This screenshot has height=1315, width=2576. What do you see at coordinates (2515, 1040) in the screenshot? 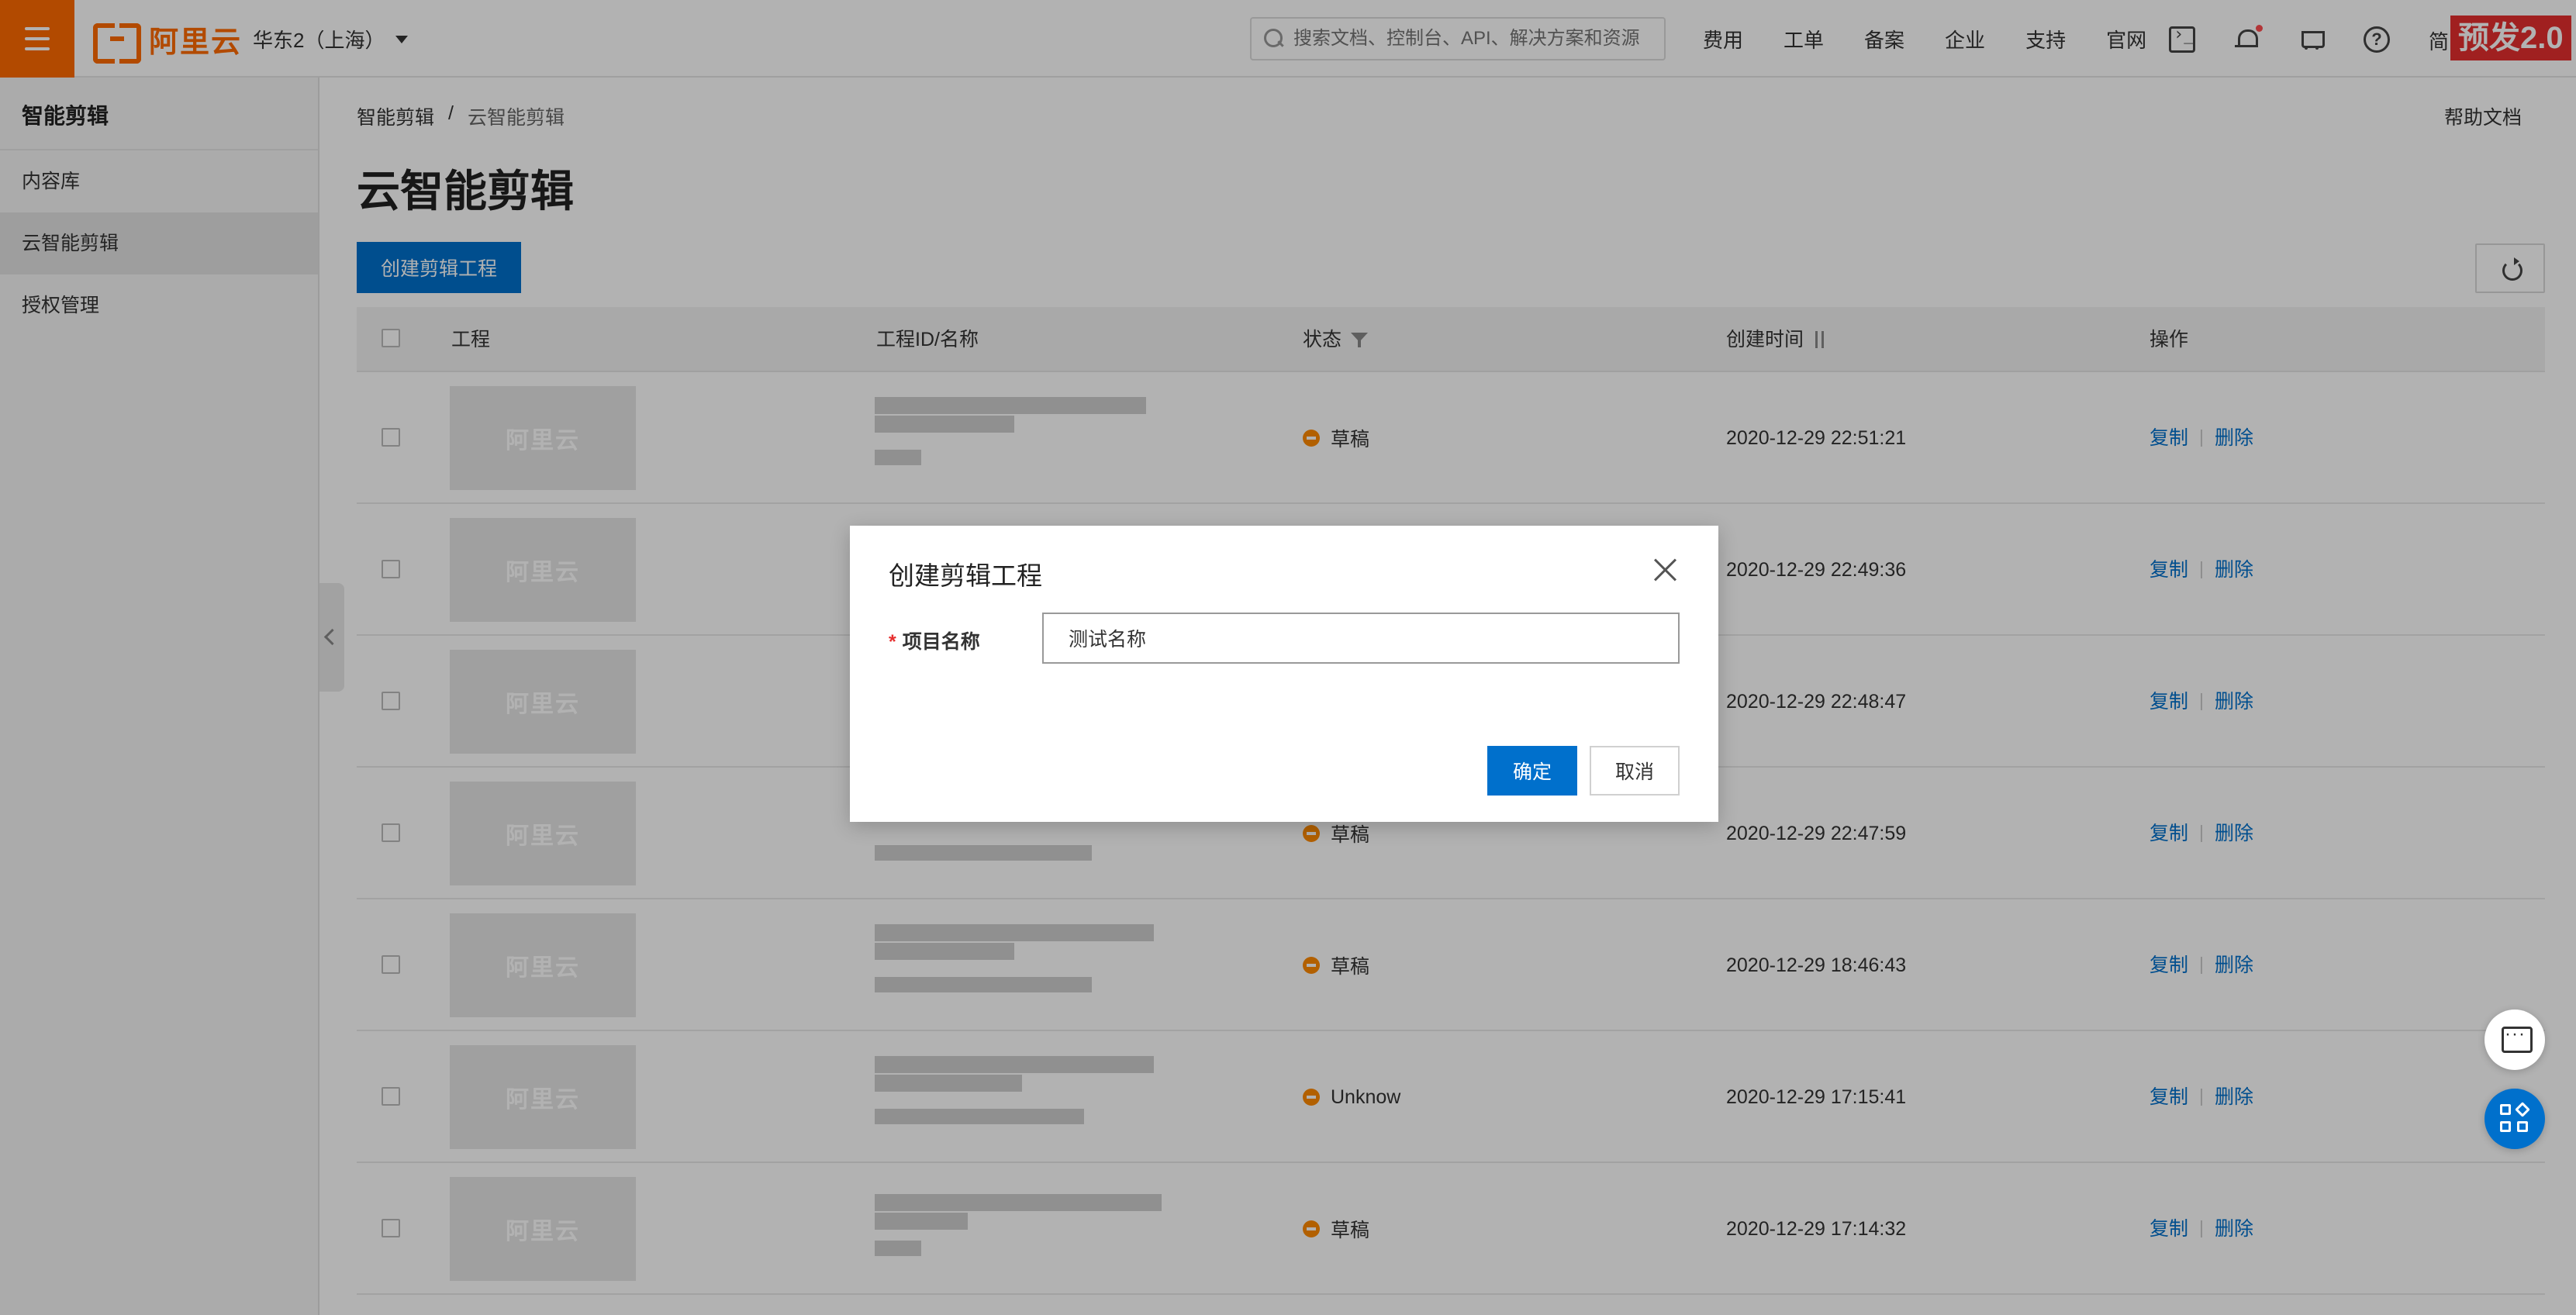
I see `chat-icon` at bounding box center [2515, 1040].